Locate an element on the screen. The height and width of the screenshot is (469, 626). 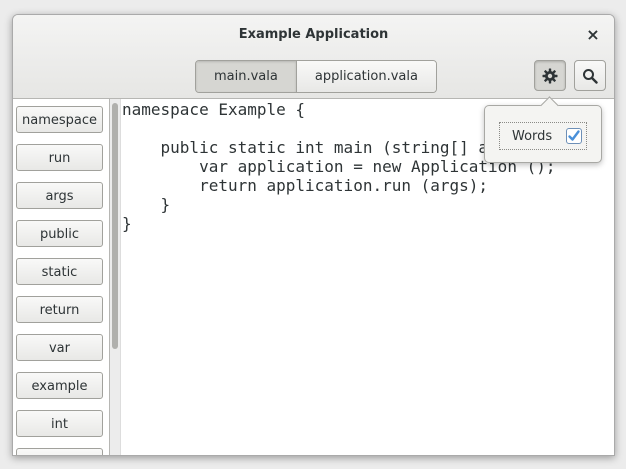
word-button-example: example is located at coordinates (59, 385).